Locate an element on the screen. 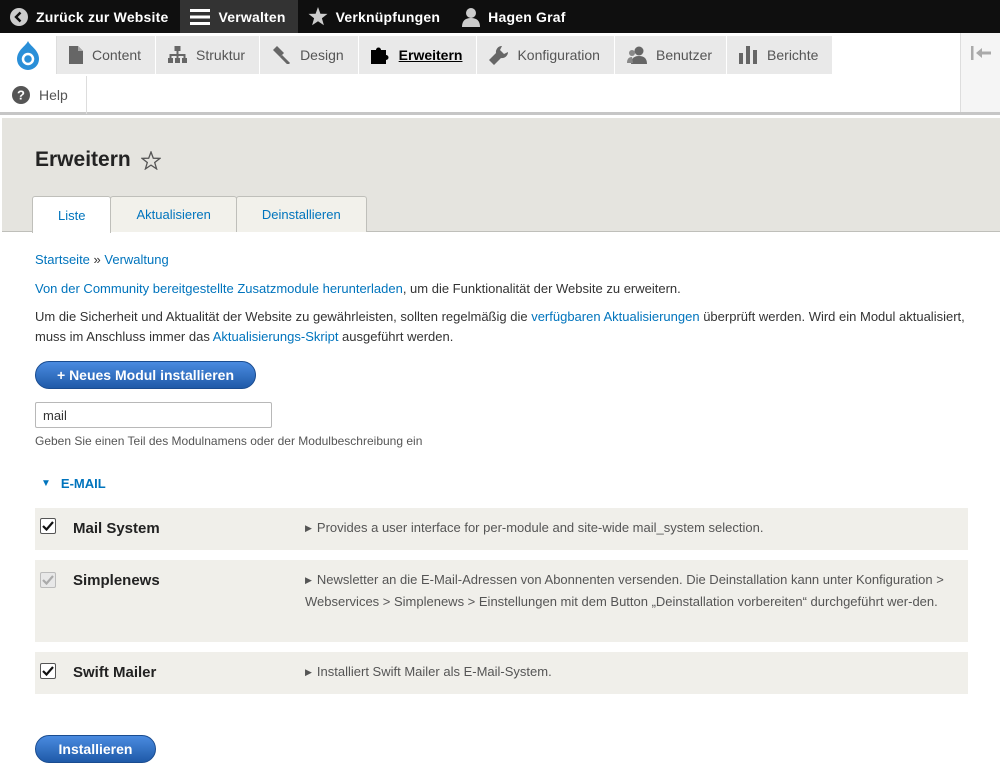 This screenshot has height=772, width=1000. menu-item-design: Design is located at coordinates (309, 55).